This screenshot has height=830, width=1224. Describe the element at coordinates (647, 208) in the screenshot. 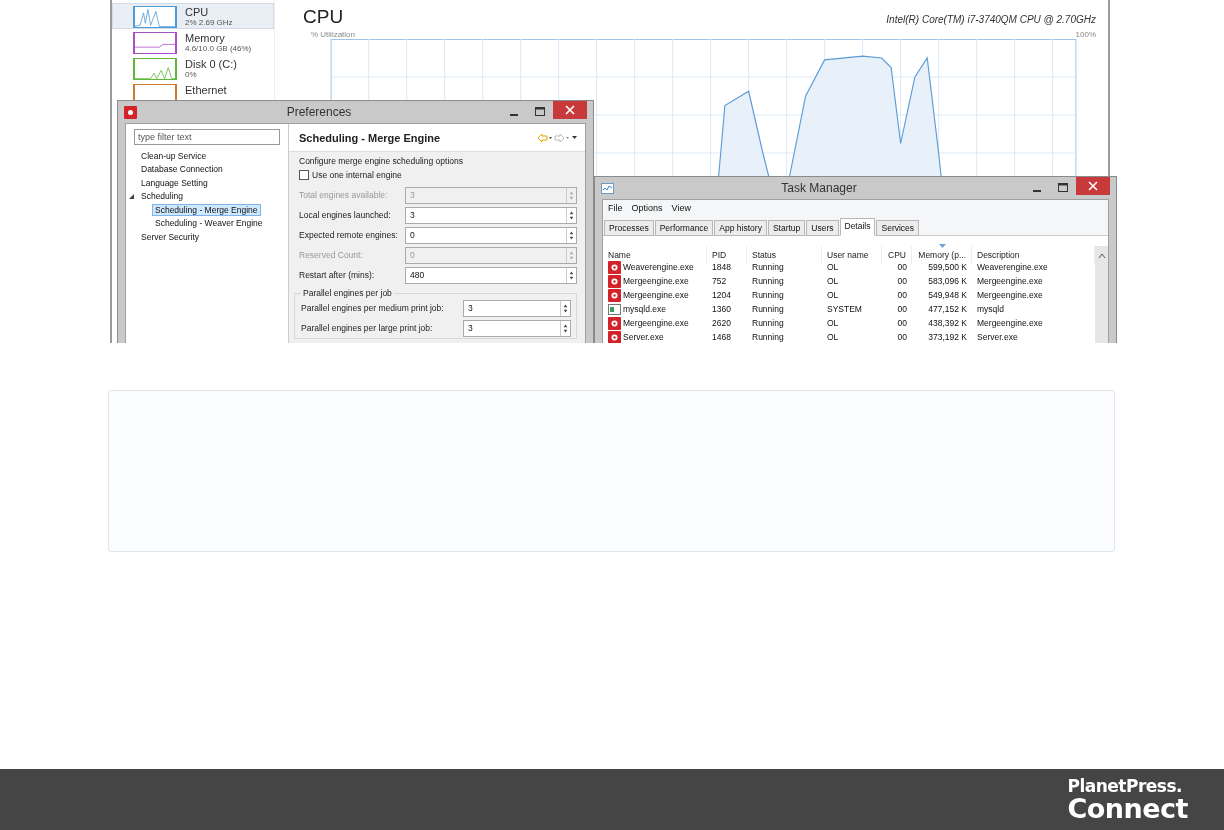

I see `menu-item: Options` at that location.